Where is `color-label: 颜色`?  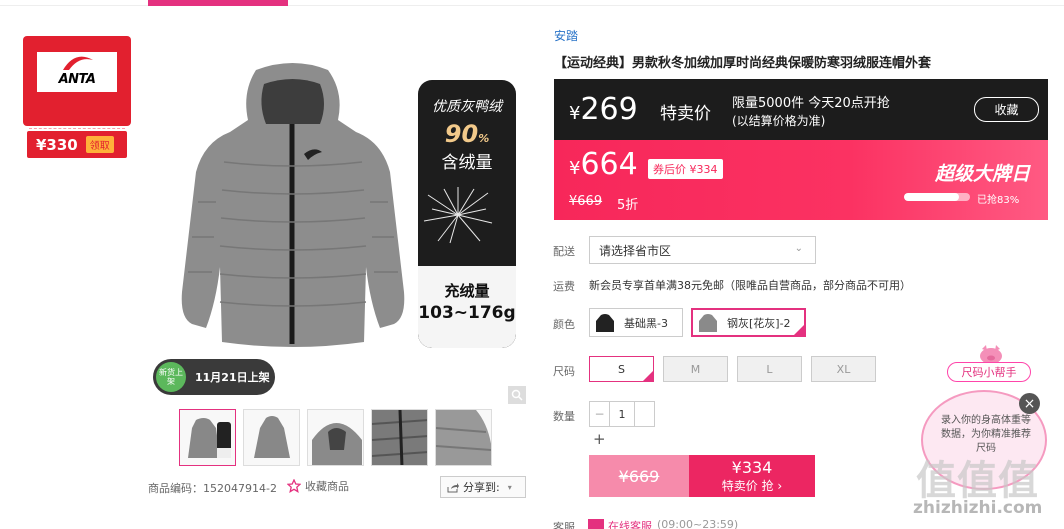 color-label: 颜色 is located at coordinates (564, 324).